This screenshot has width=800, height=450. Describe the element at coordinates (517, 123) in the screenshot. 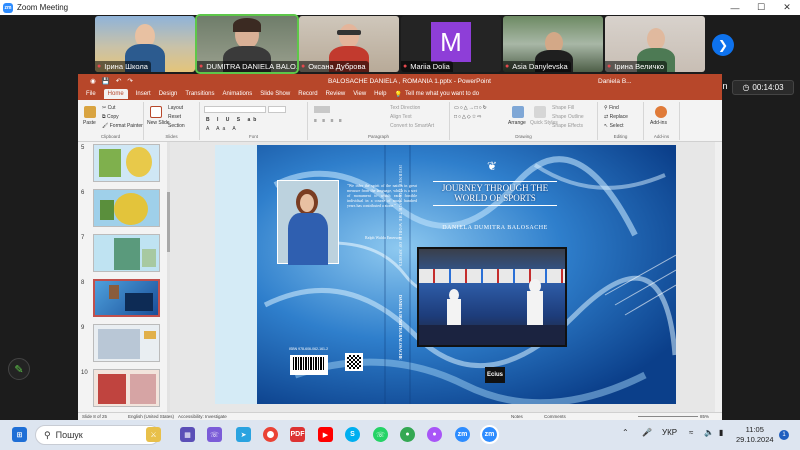

I see `arrange-button: Arrange` at that location.